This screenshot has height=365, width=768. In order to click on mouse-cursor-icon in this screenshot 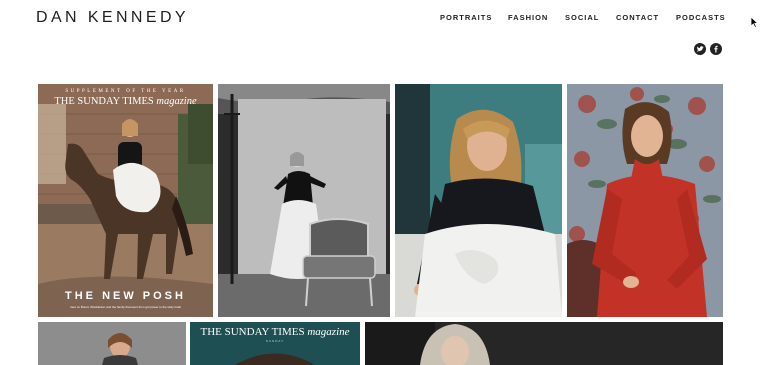, I will do `click(754, 22)`.